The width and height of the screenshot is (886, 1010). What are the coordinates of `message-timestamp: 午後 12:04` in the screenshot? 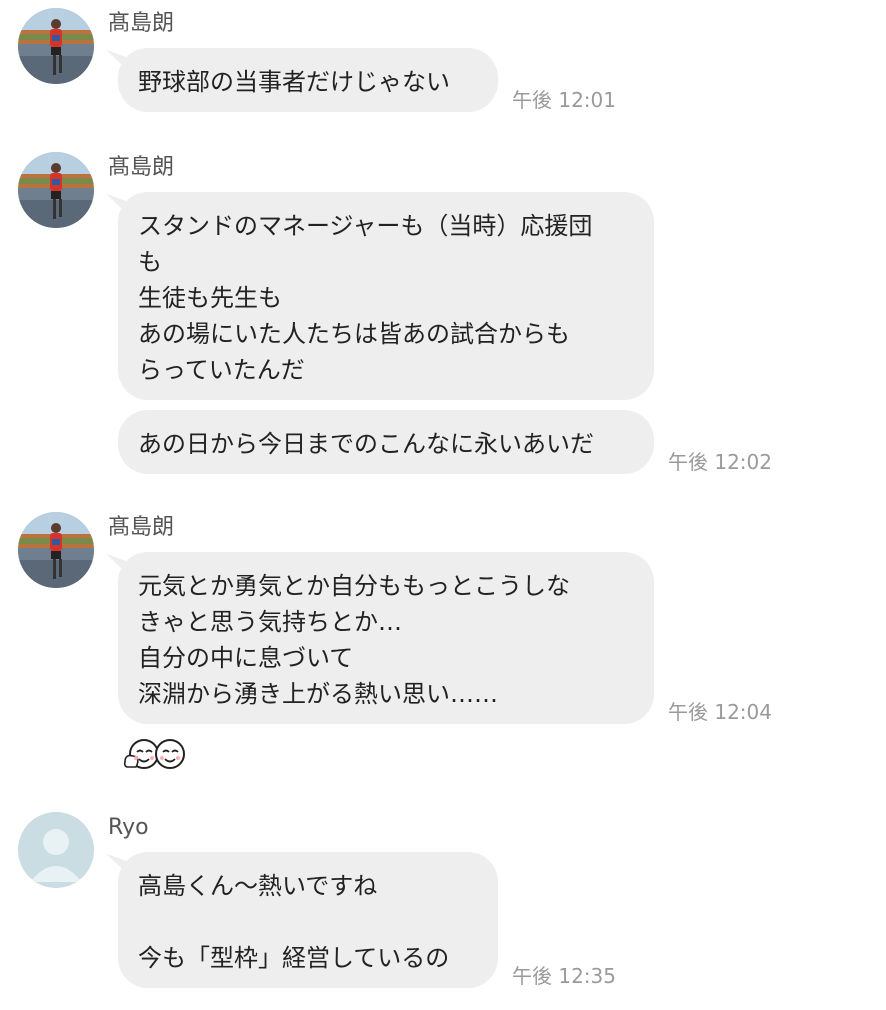 It's located at (720, 712).